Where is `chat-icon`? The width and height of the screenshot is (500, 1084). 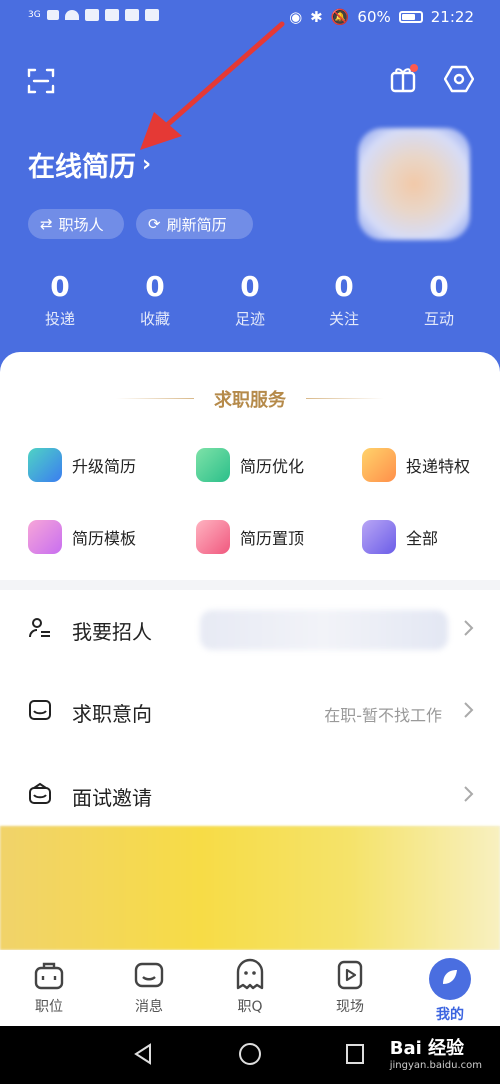 chat-icon is located at coordinates (149, 975).